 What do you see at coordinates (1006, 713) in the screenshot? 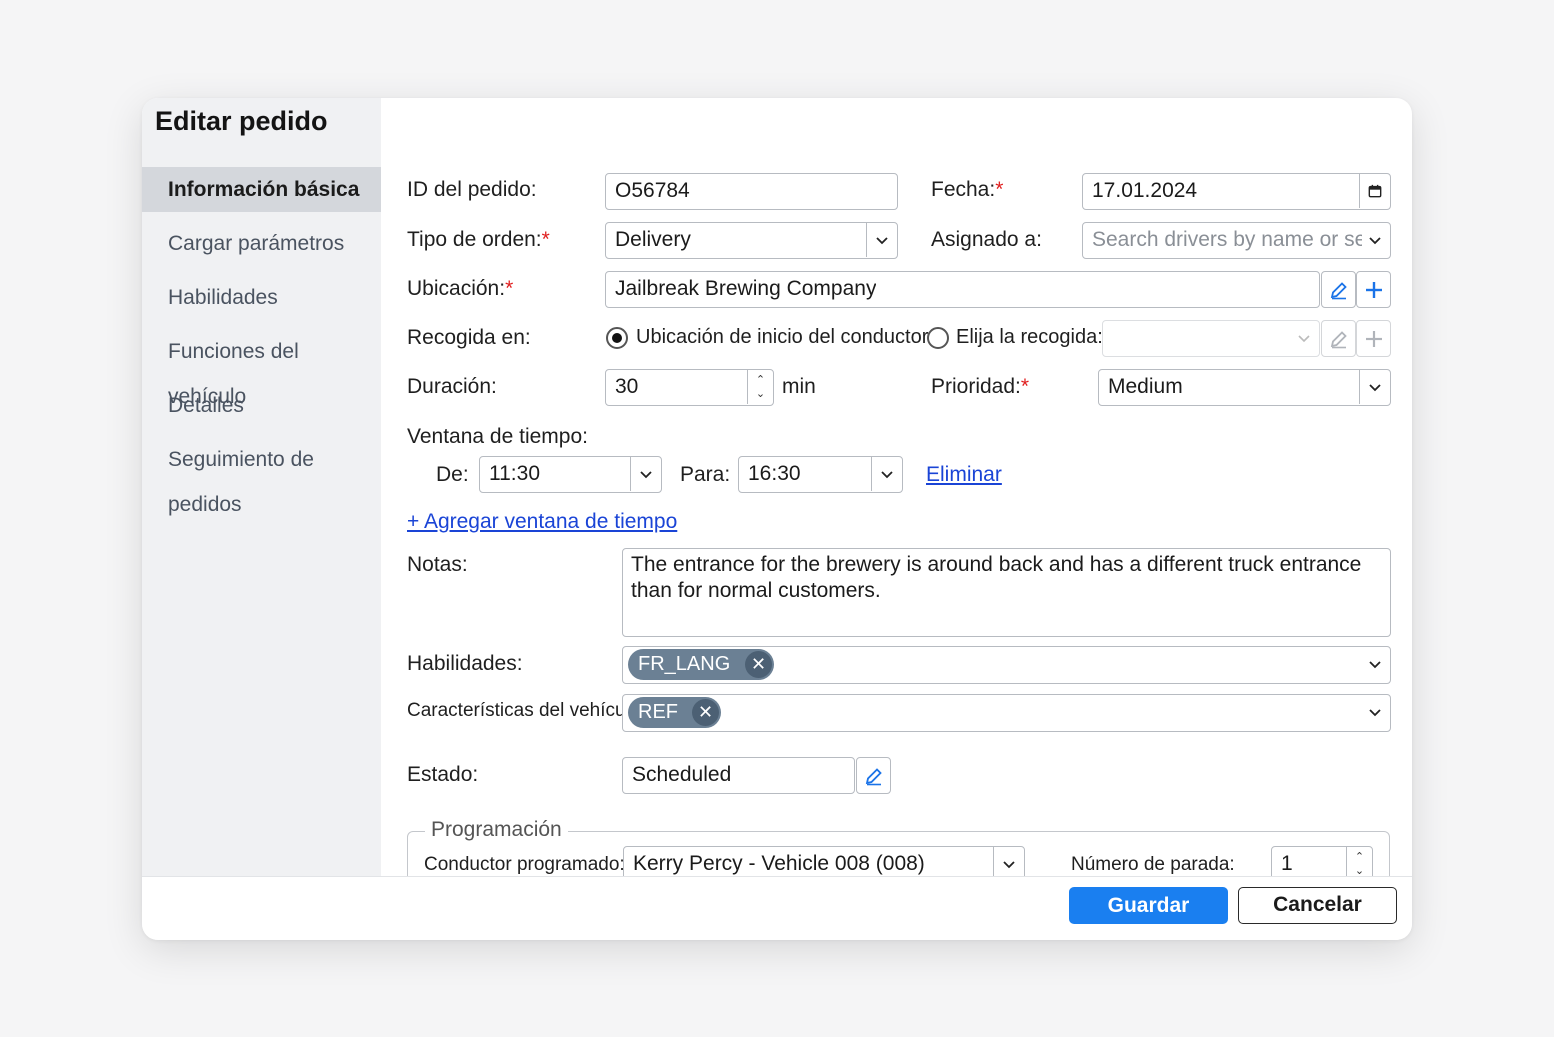
I see `vehicle-features-multiselect: REF ✕` at bounding box center [1006, 713].